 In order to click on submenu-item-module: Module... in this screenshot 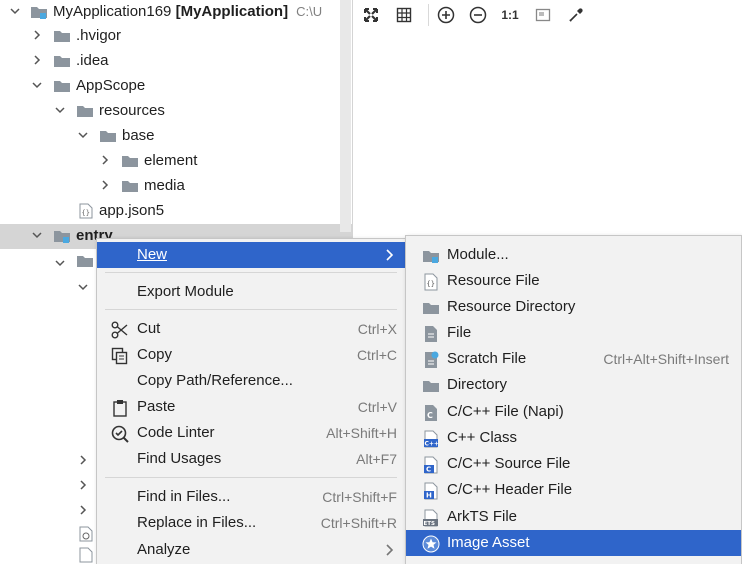, I will do `click(573, 255)`.